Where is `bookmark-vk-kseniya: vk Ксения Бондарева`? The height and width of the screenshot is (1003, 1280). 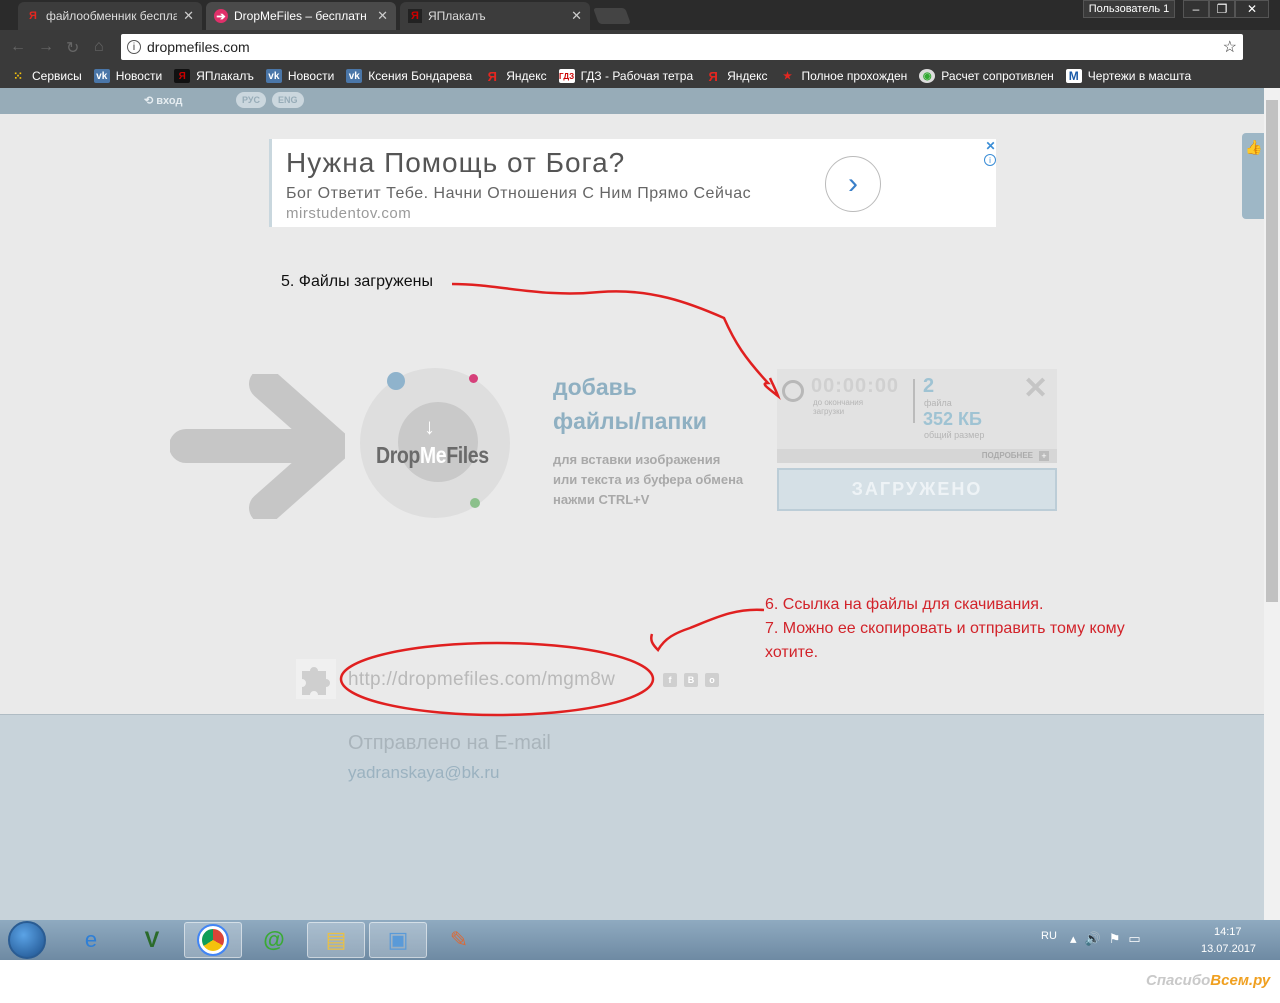
bookmark-vk-kseniya: vk Ксения Бондарева is located at coordinates (409, 76).